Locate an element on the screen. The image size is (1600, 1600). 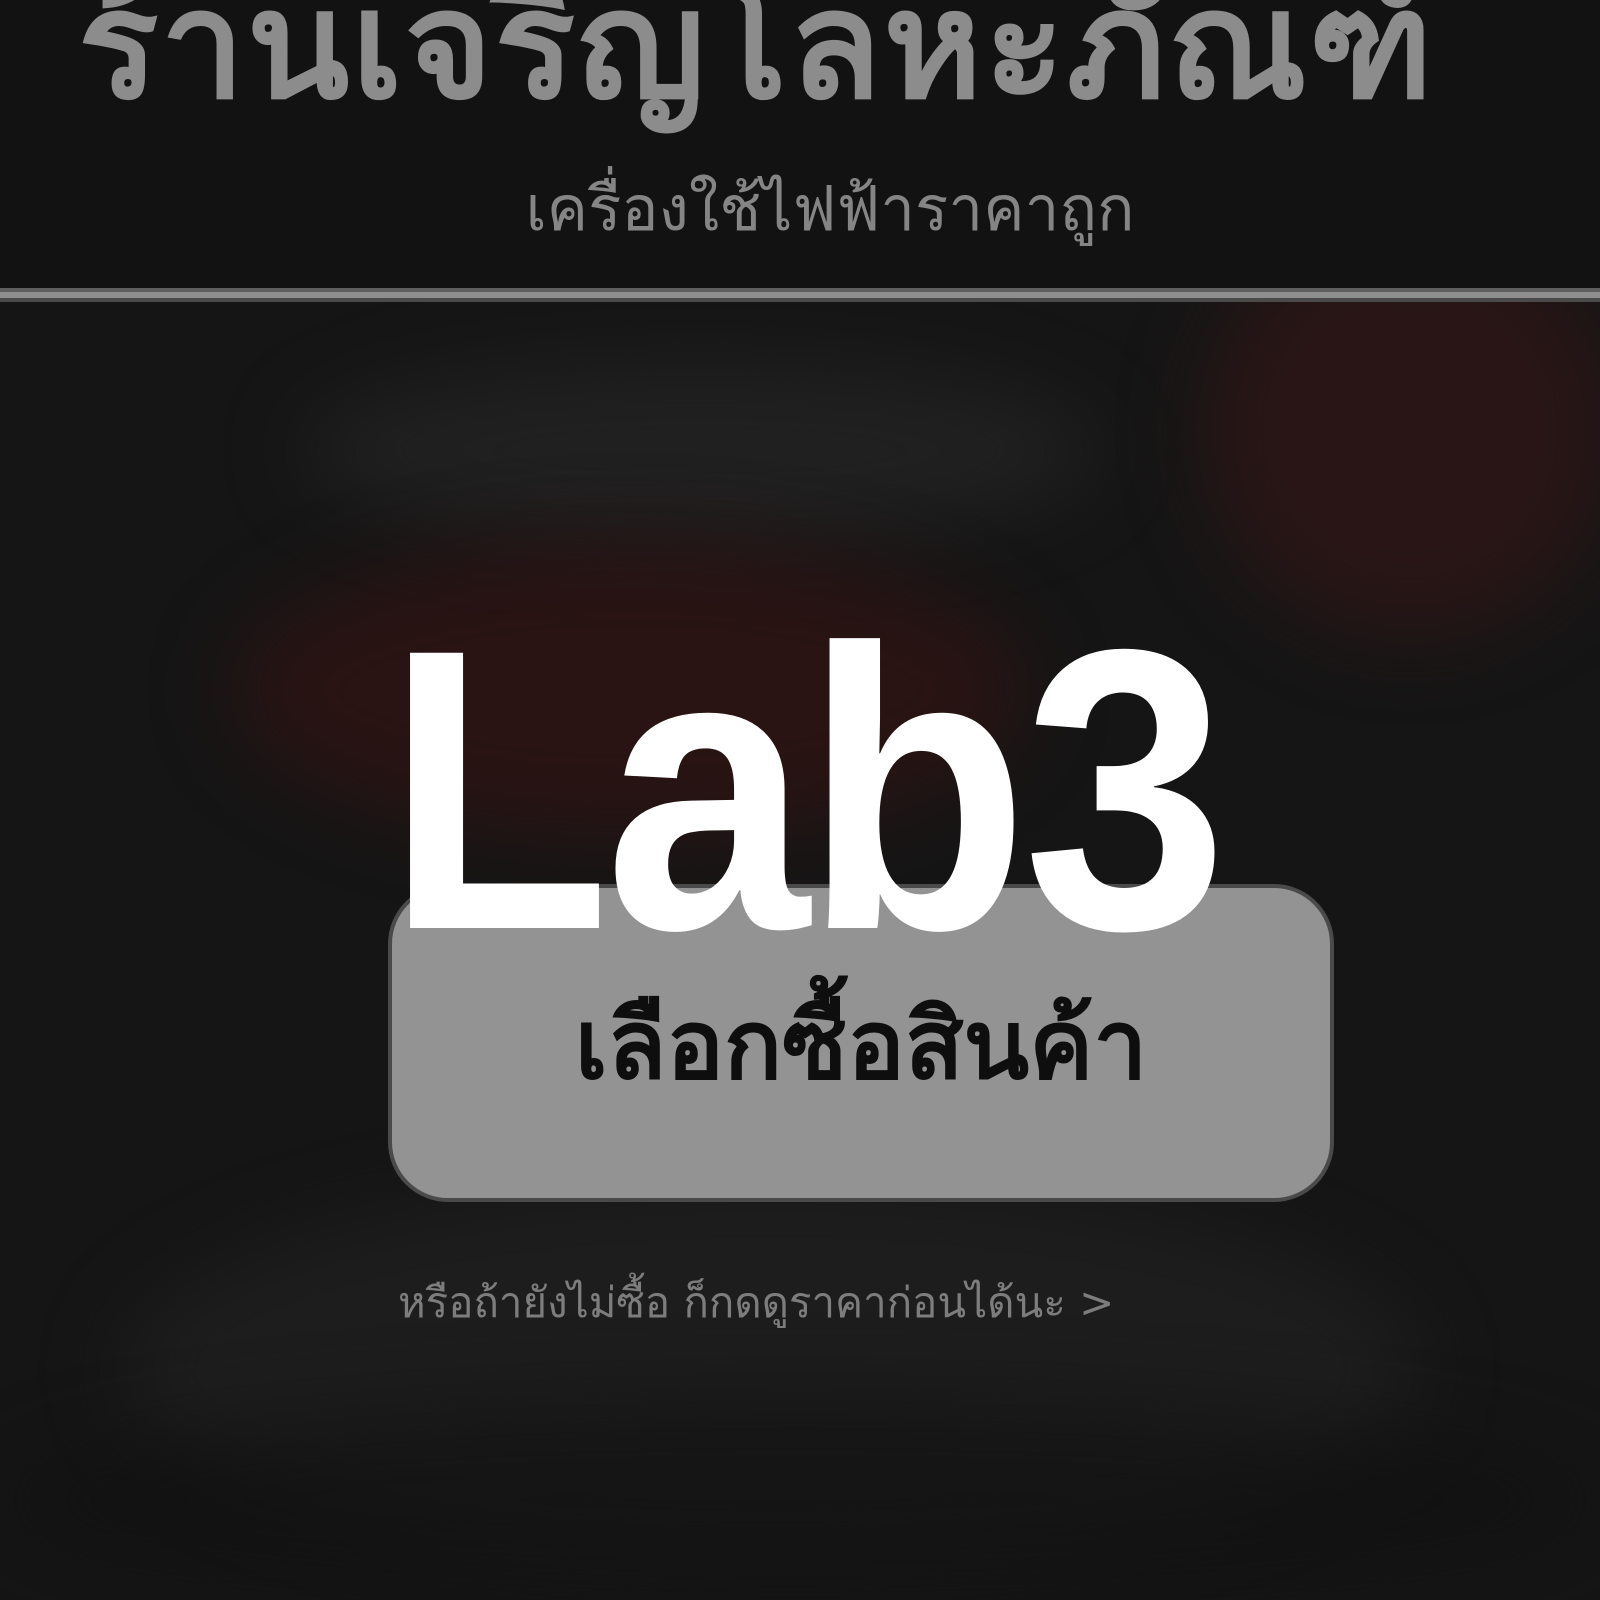
lab-overlay-title: Lab3 is located at coordinates (806, 789).